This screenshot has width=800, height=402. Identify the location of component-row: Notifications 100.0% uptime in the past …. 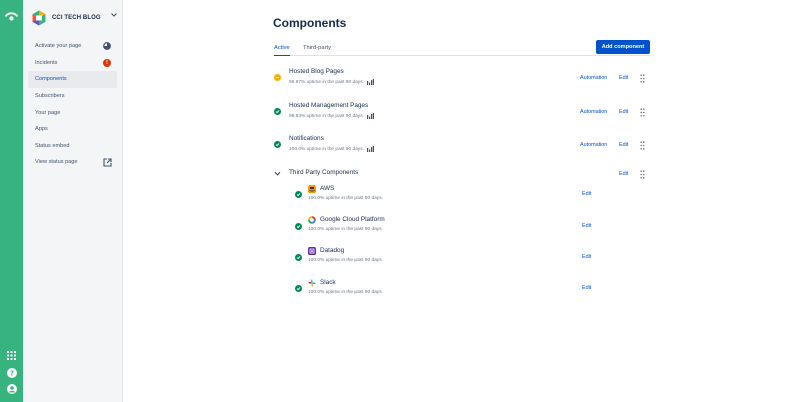
(473, 147).